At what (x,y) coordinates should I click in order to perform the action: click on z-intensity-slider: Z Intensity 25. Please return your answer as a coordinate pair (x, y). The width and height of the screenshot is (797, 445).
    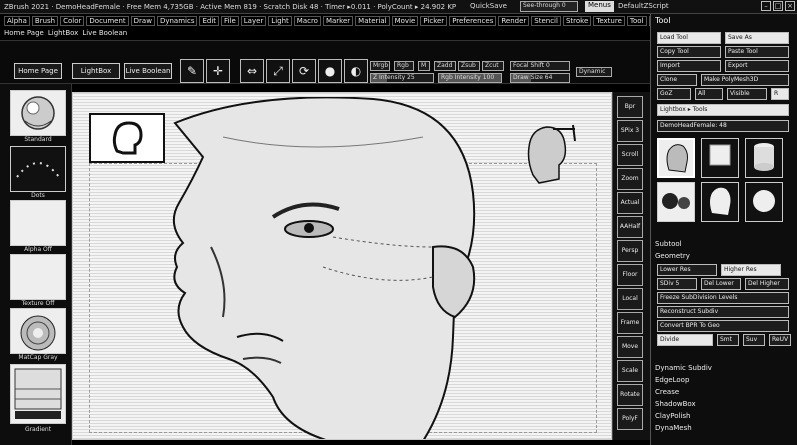
    Looking at the image, I should click on (402, 78).